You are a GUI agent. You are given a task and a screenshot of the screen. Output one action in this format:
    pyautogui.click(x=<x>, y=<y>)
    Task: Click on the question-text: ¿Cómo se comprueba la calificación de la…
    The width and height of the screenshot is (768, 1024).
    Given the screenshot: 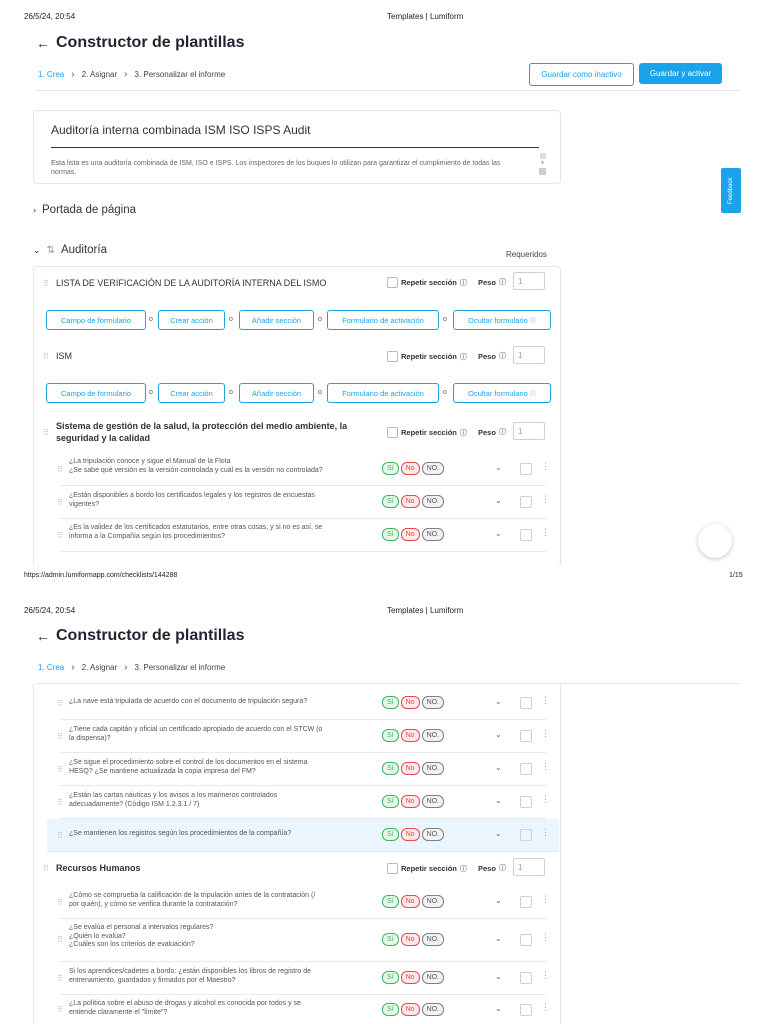 What is the action you would take?
    pyautogui.click(x=221, y=900)
    